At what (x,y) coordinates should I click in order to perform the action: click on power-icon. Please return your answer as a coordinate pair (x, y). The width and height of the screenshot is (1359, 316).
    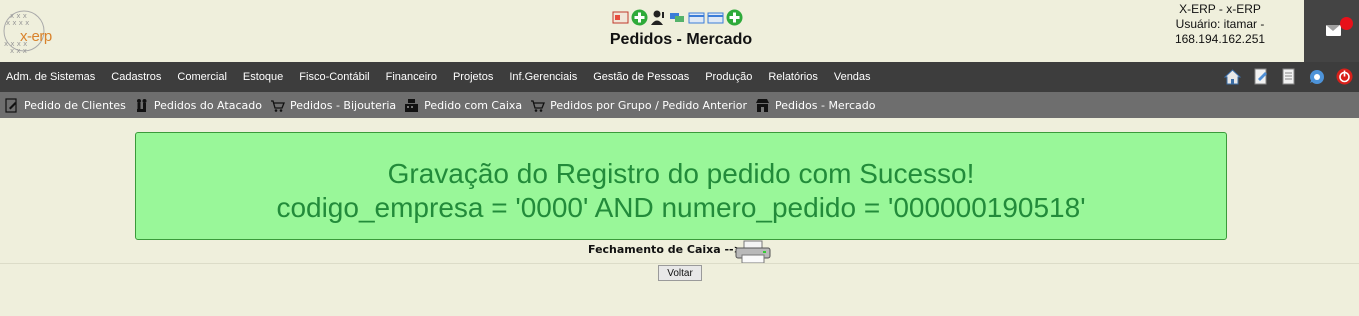
    Looking at the image, I should click on (1344, 76).